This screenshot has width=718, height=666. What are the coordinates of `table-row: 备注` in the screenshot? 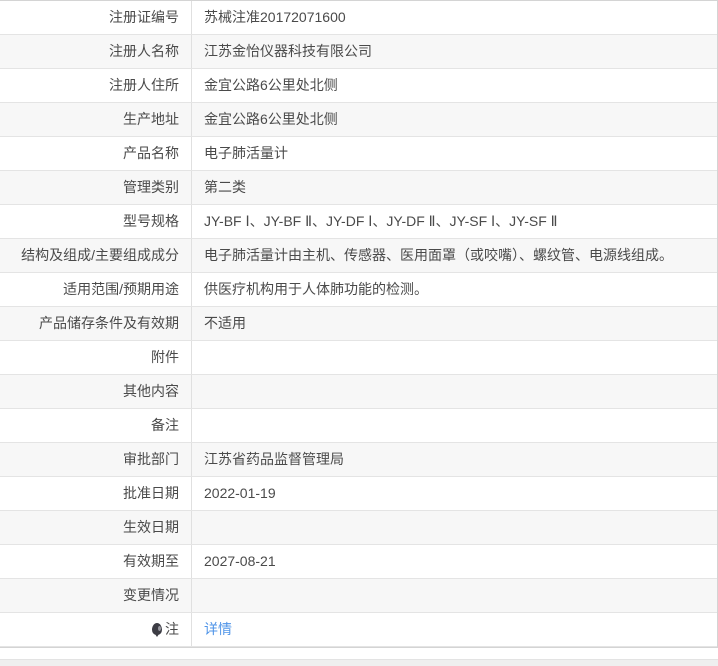 It's located at (358, 426).